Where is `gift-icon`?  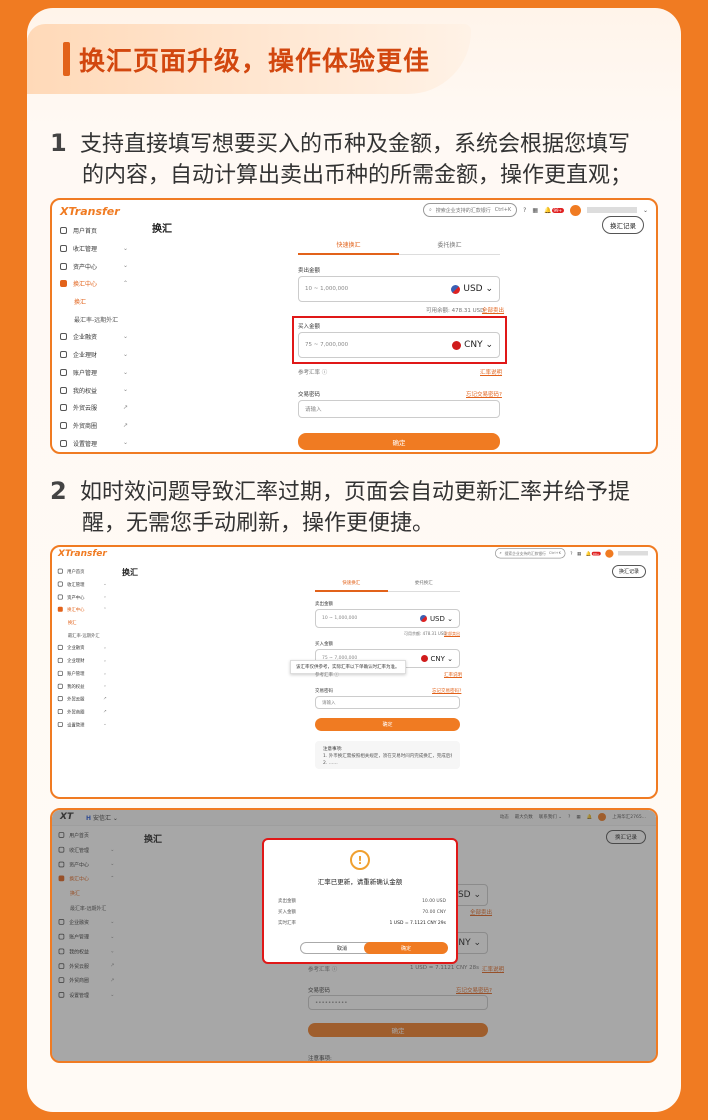
gift-icon is located at coordinates (63, 390).